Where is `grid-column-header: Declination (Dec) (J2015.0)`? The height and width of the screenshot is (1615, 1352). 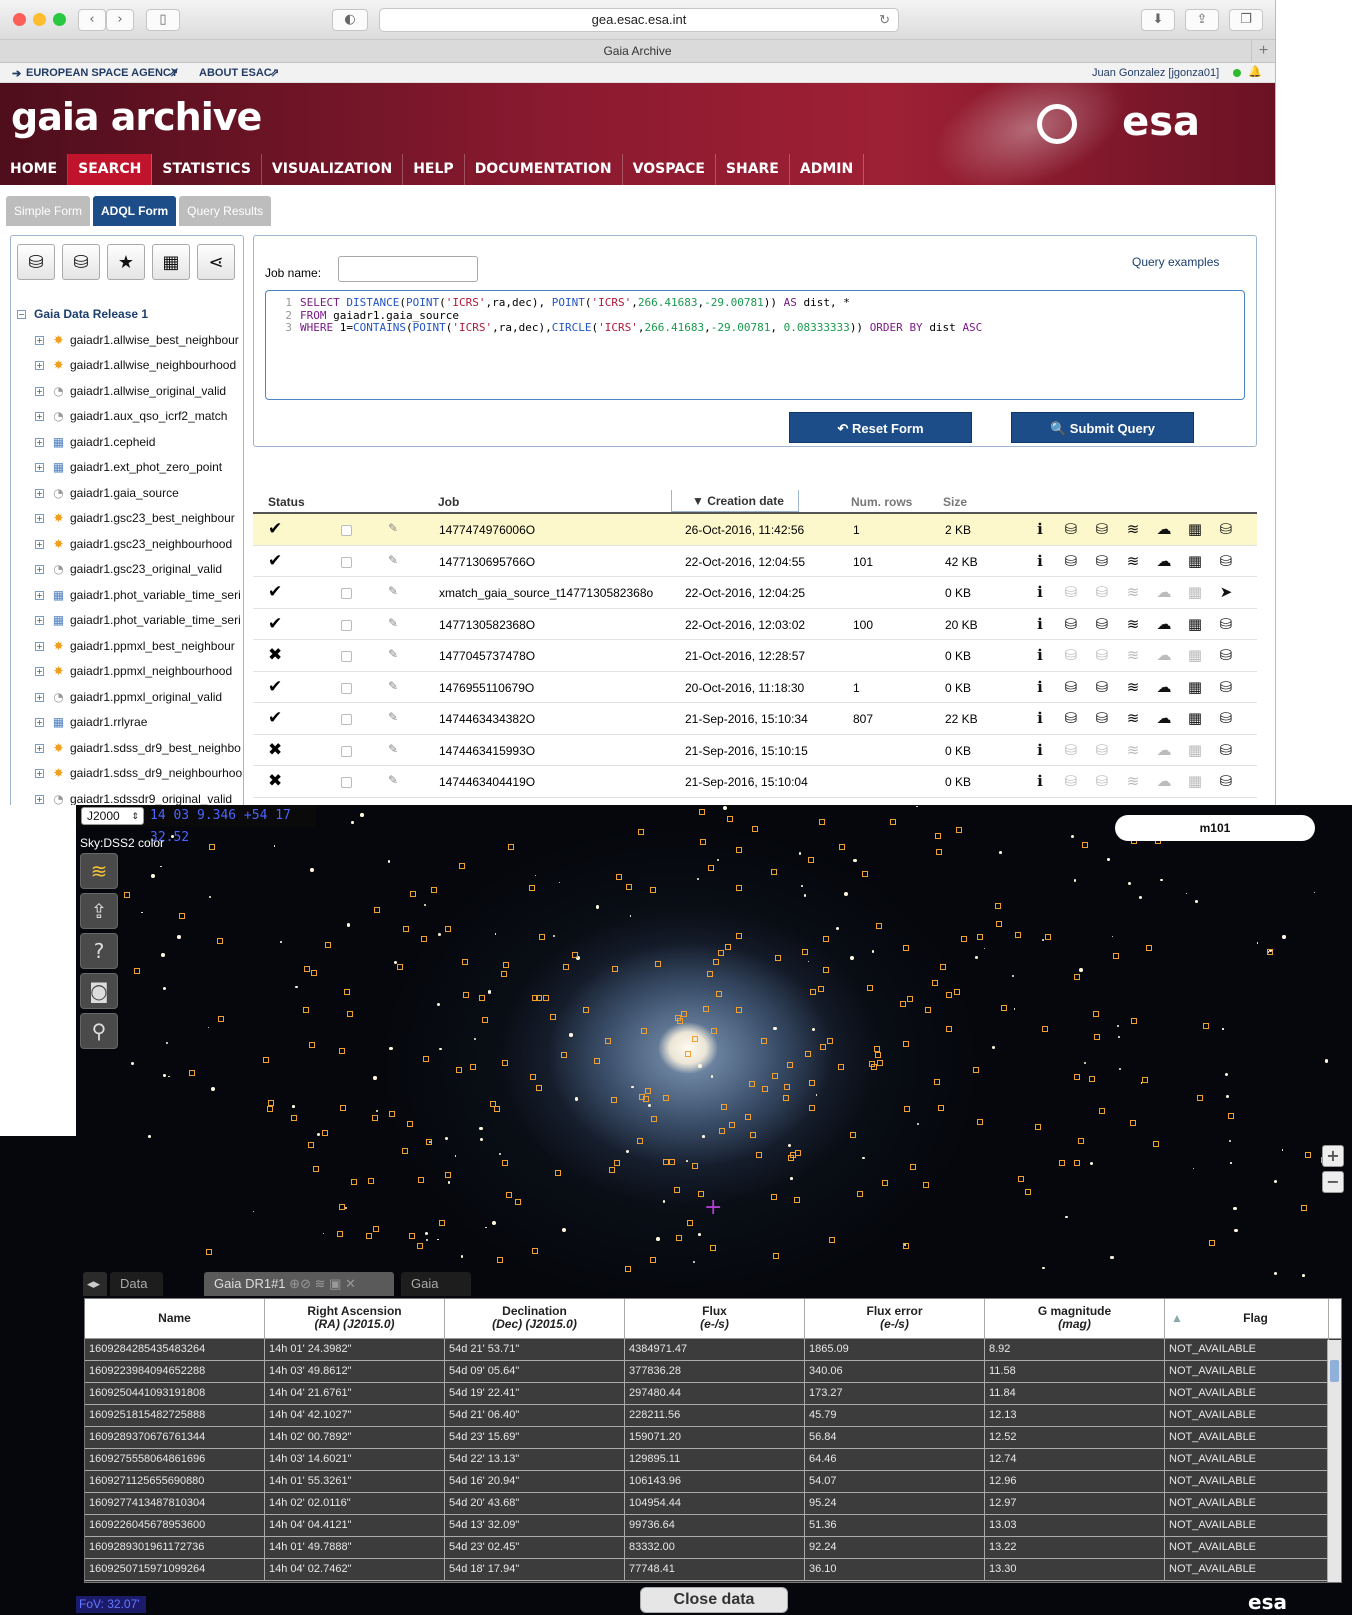 grid-column-header: Declination (Dec) (J2015.0) is located at coordinates (535, 1318).